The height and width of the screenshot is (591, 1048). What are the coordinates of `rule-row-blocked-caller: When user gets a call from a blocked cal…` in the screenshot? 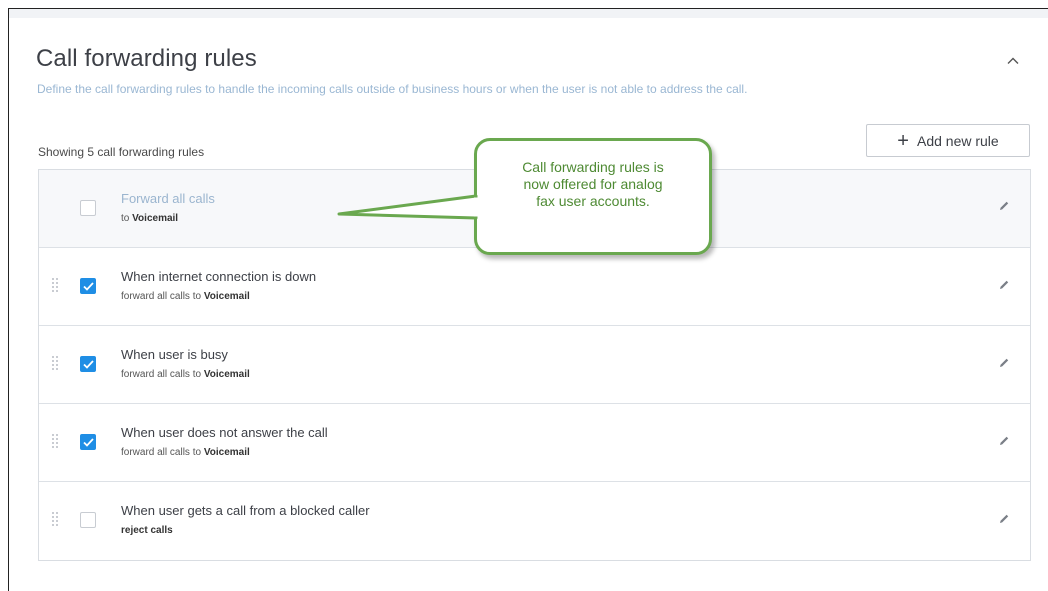 It's located at (534, 521).